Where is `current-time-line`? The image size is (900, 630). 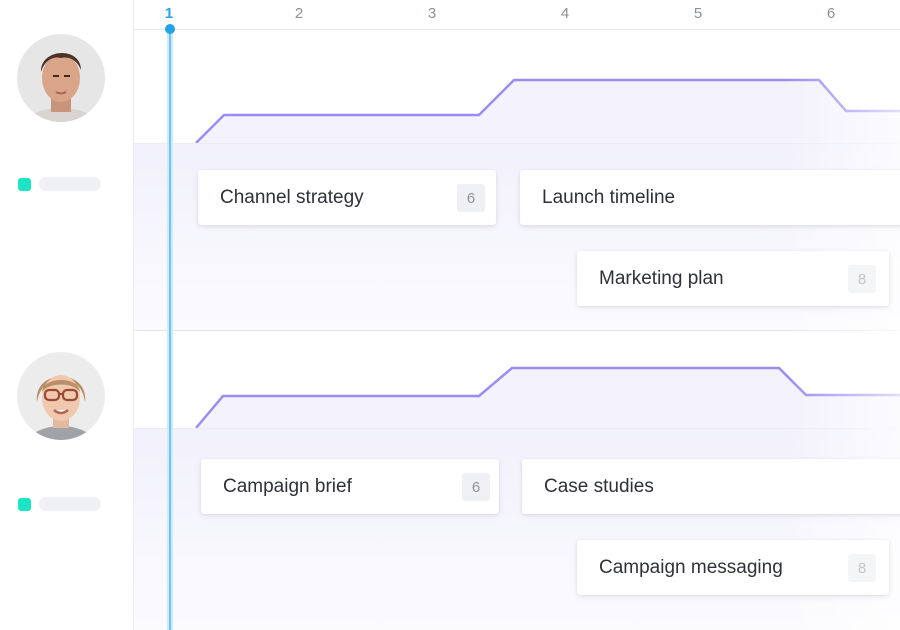
current-time-line is located at coordinates (170, 329).